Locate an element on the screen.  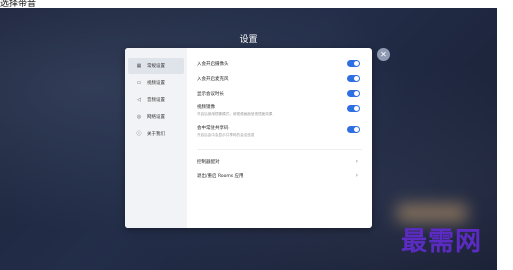
link-label: 控制器配对 is located at coordinates (208, 162).